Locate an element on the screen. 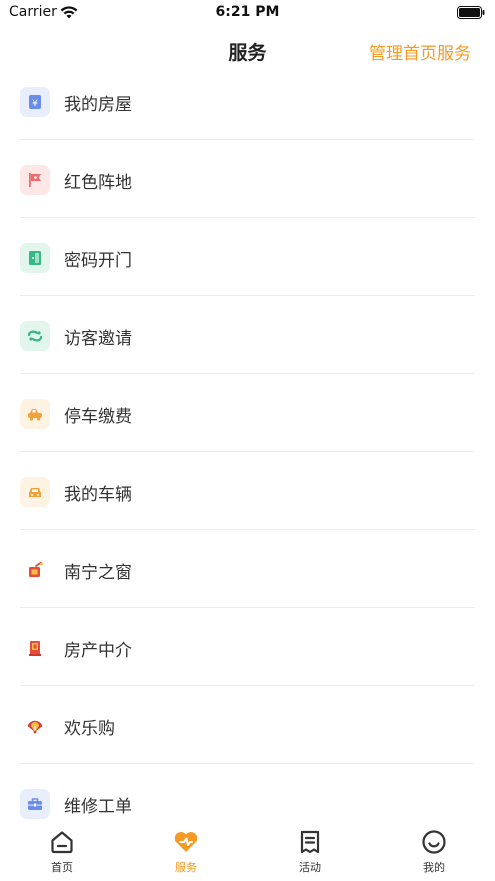 This screenshot has width=495, height=881. parking-icon is located at coordinates (35, 414).